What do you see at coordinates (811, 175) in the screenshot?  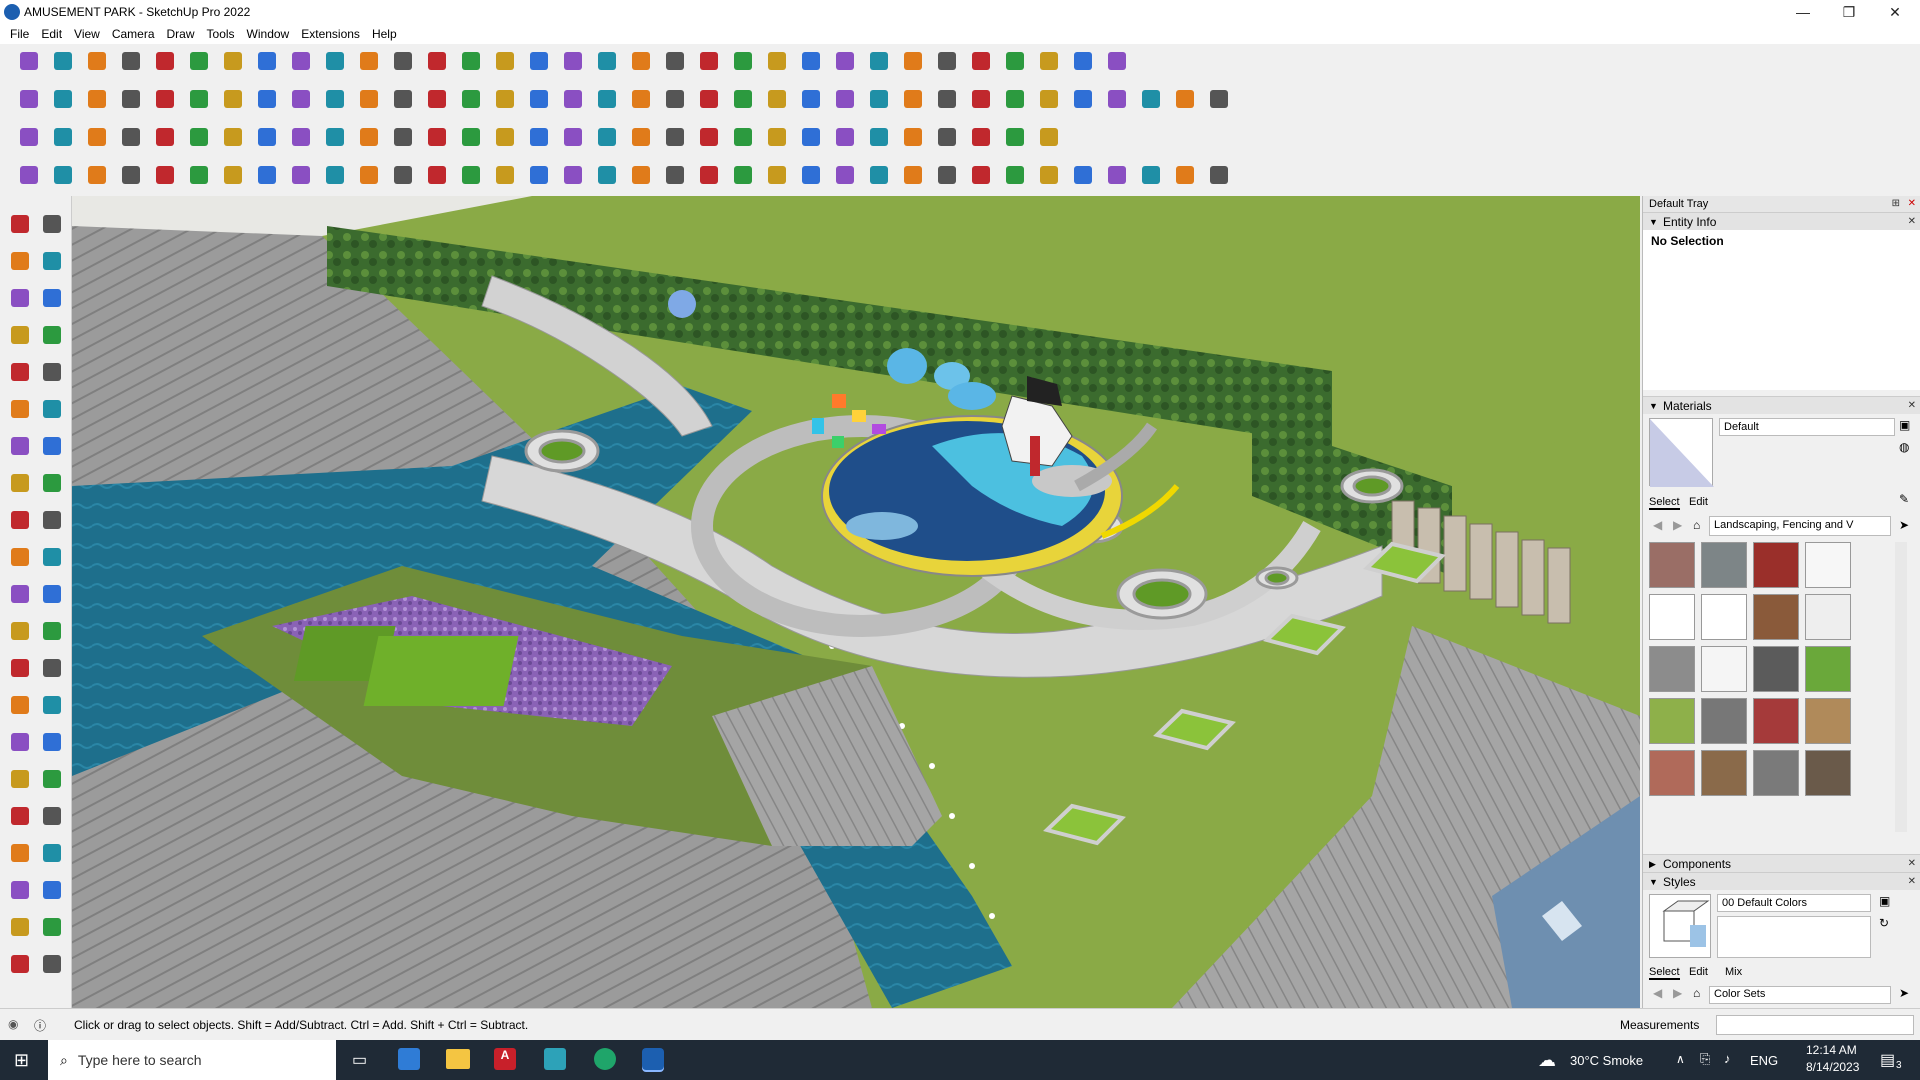 I see `zigzag-icon` at bounding box center [811, 175].